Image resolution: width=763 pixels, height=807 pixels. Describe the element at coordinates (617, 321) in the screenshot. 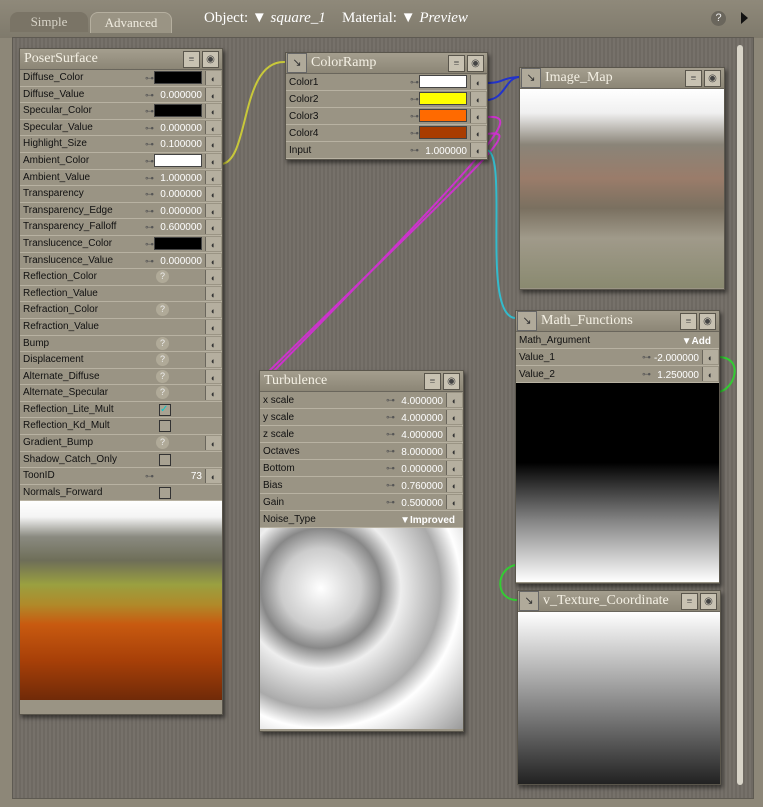

I see `node-header: ↘ Math_Functions ≡ ◉` at that location.